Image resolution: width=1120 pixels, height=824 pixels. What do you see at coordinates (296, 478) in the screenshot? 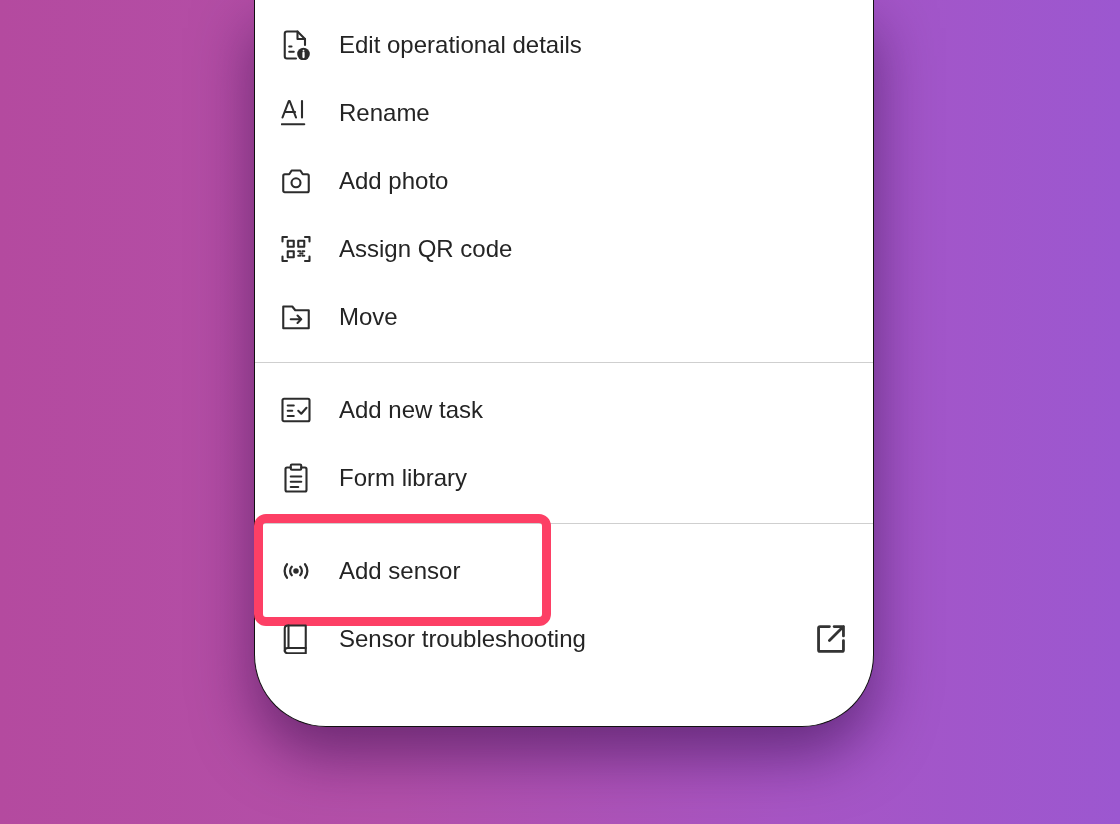
I see `clipboard-icon` at bounding box center [296, 478].